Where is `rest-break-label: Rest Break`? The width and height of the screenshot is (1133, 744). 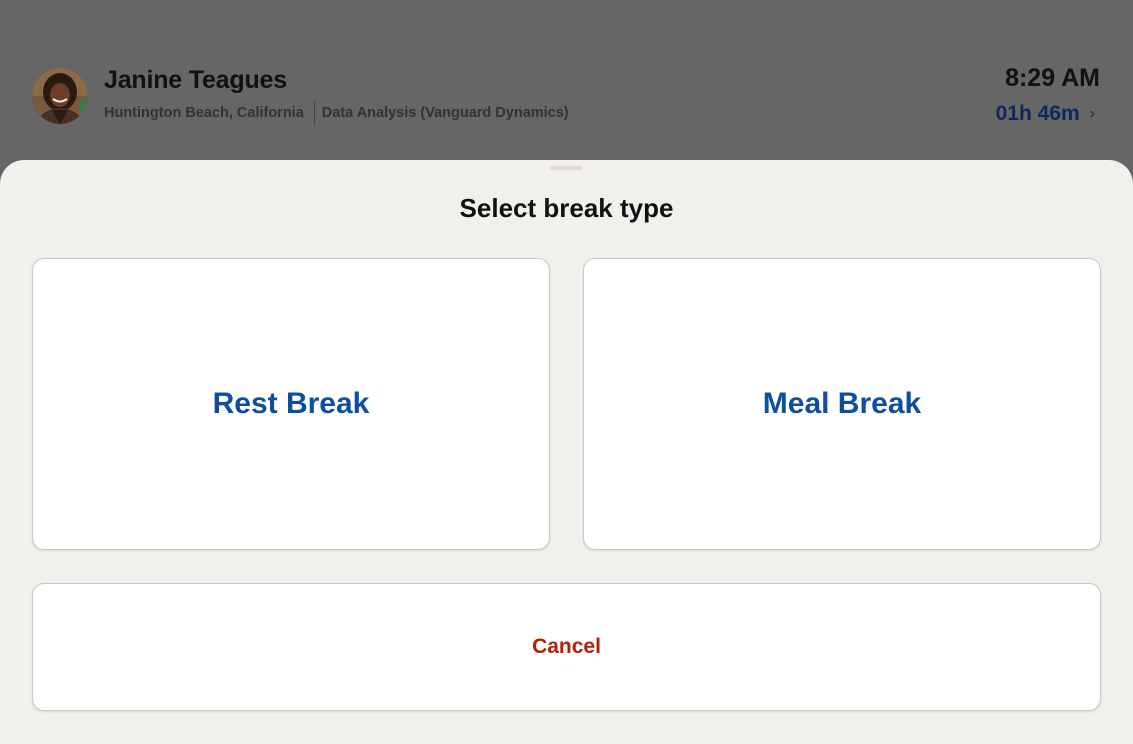
rest-break-label: Rest Break is located at coordinates (291, 403).